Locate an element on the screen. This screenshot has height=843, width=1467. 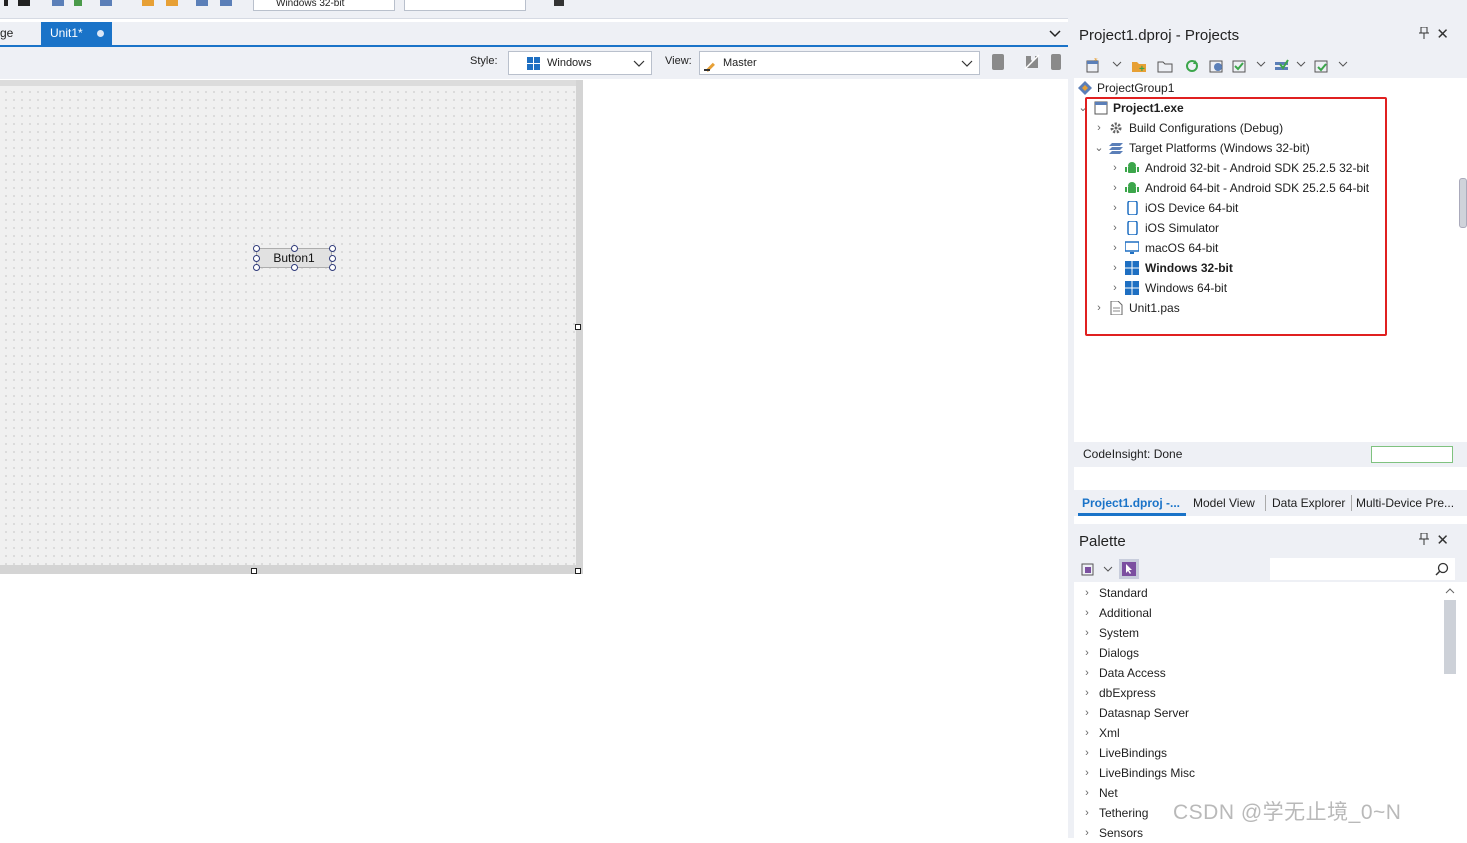
tab-model-view: Model View is located at coordinates (1224, 503).